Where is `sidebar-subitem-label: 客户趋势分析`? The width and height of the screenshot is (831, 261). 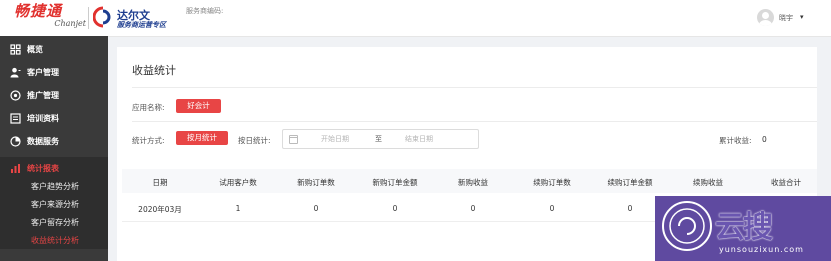
sidebar-subitem-label: 客户趋势分析 is located at coordinates (55, 186).